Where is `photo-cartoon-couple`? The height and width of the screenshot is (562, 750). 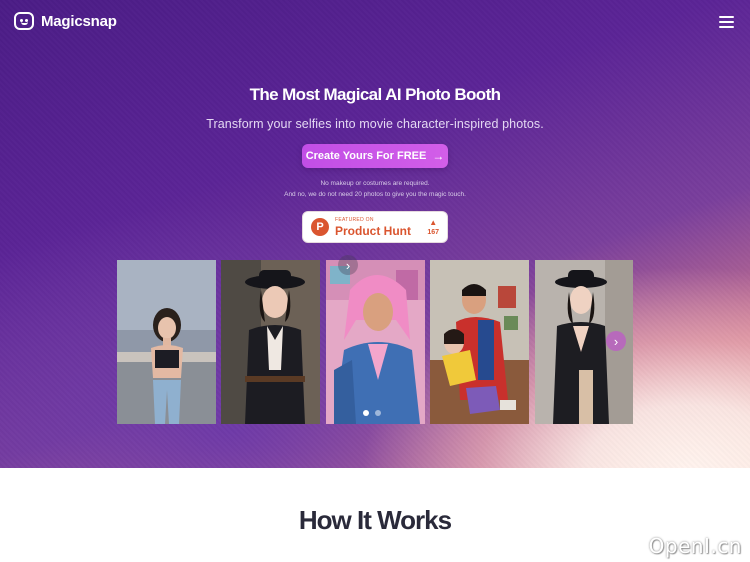
photo-cartoon-couple is located at coordinates (479, 342).